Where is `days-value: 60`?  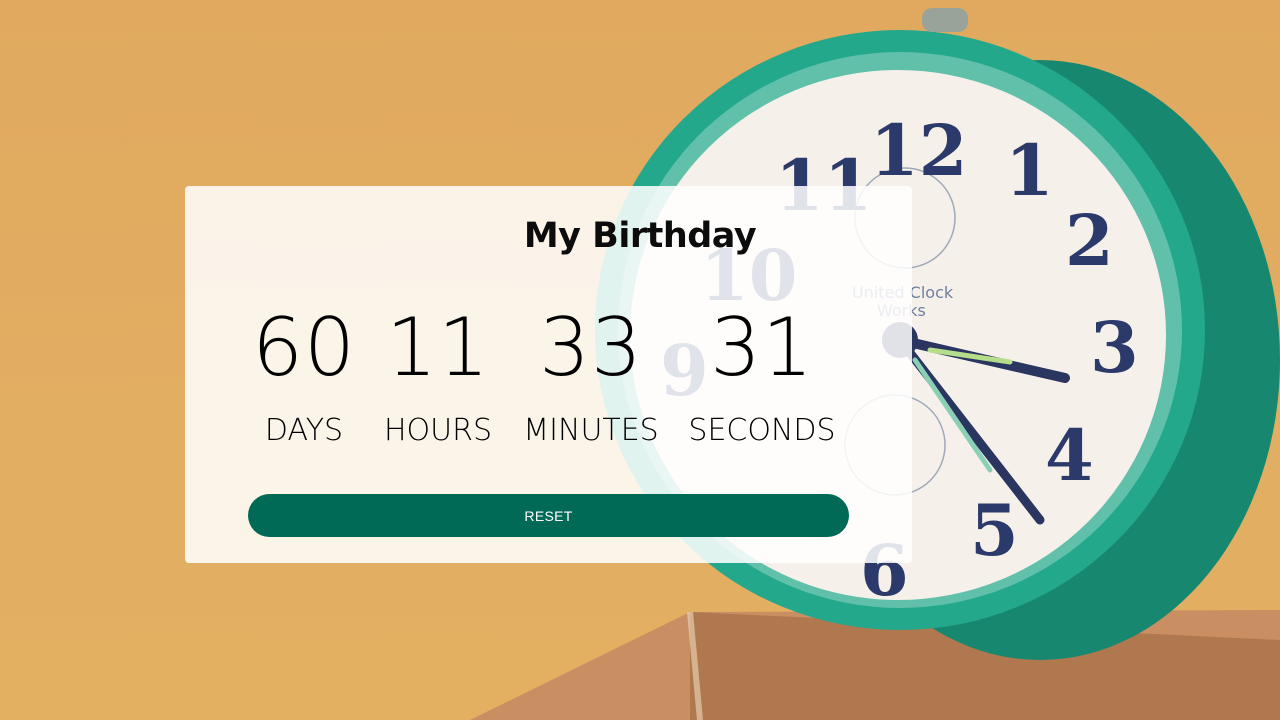
days-value: 60 is located at coordinates (304, 347).